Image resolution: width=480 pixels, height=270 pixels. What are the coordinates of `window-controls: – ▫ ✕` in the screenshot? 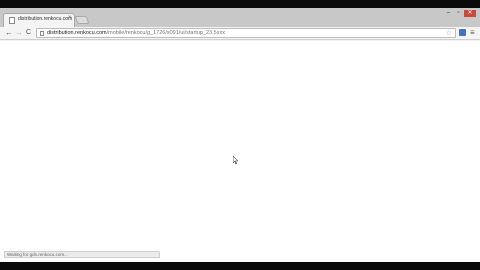 It's located at (460, 13).